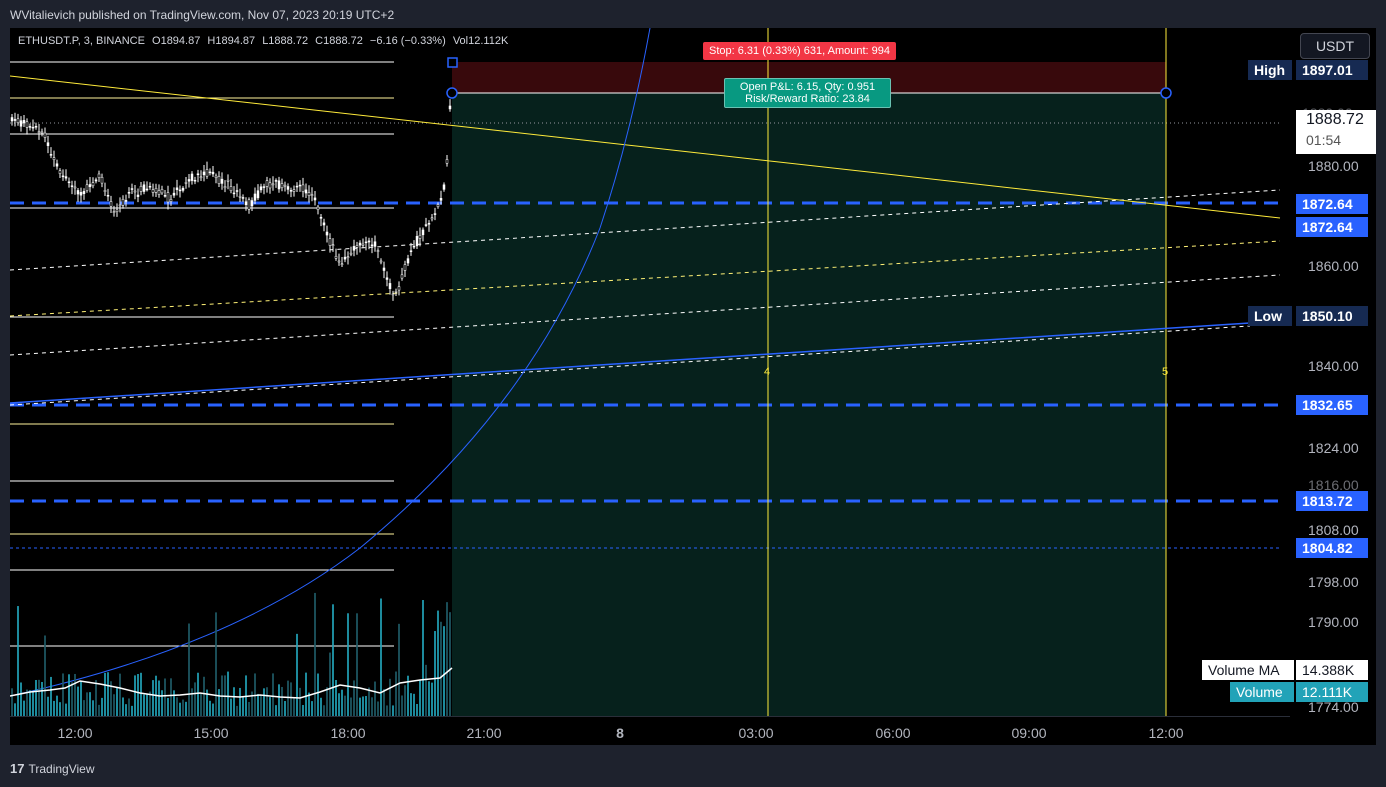  Describe the element at coordinates (452, 62) in the screenshot. I see `stop-handle` at that location.